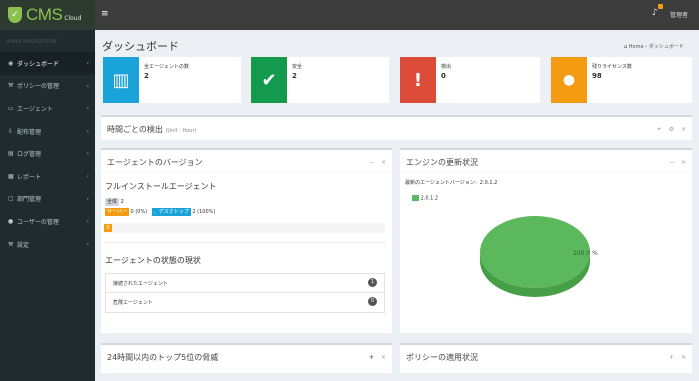 This screenshot has width=699, height=381. What do you see at coordinates (11, 108) in the screenshot?
I see `desktop-icon: ▭` at bounding box center [11, 108].